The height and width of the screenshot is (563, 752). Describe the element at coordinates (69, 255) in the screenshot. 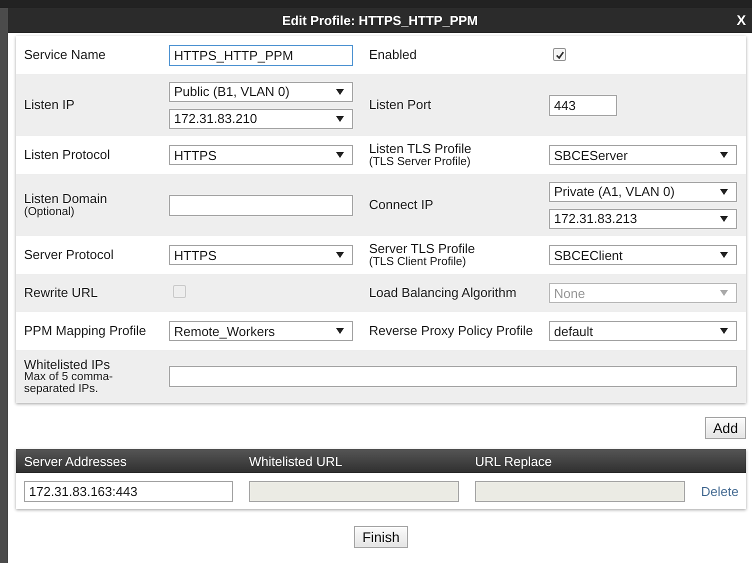

I see `field-label: Server Protocol` at that location.